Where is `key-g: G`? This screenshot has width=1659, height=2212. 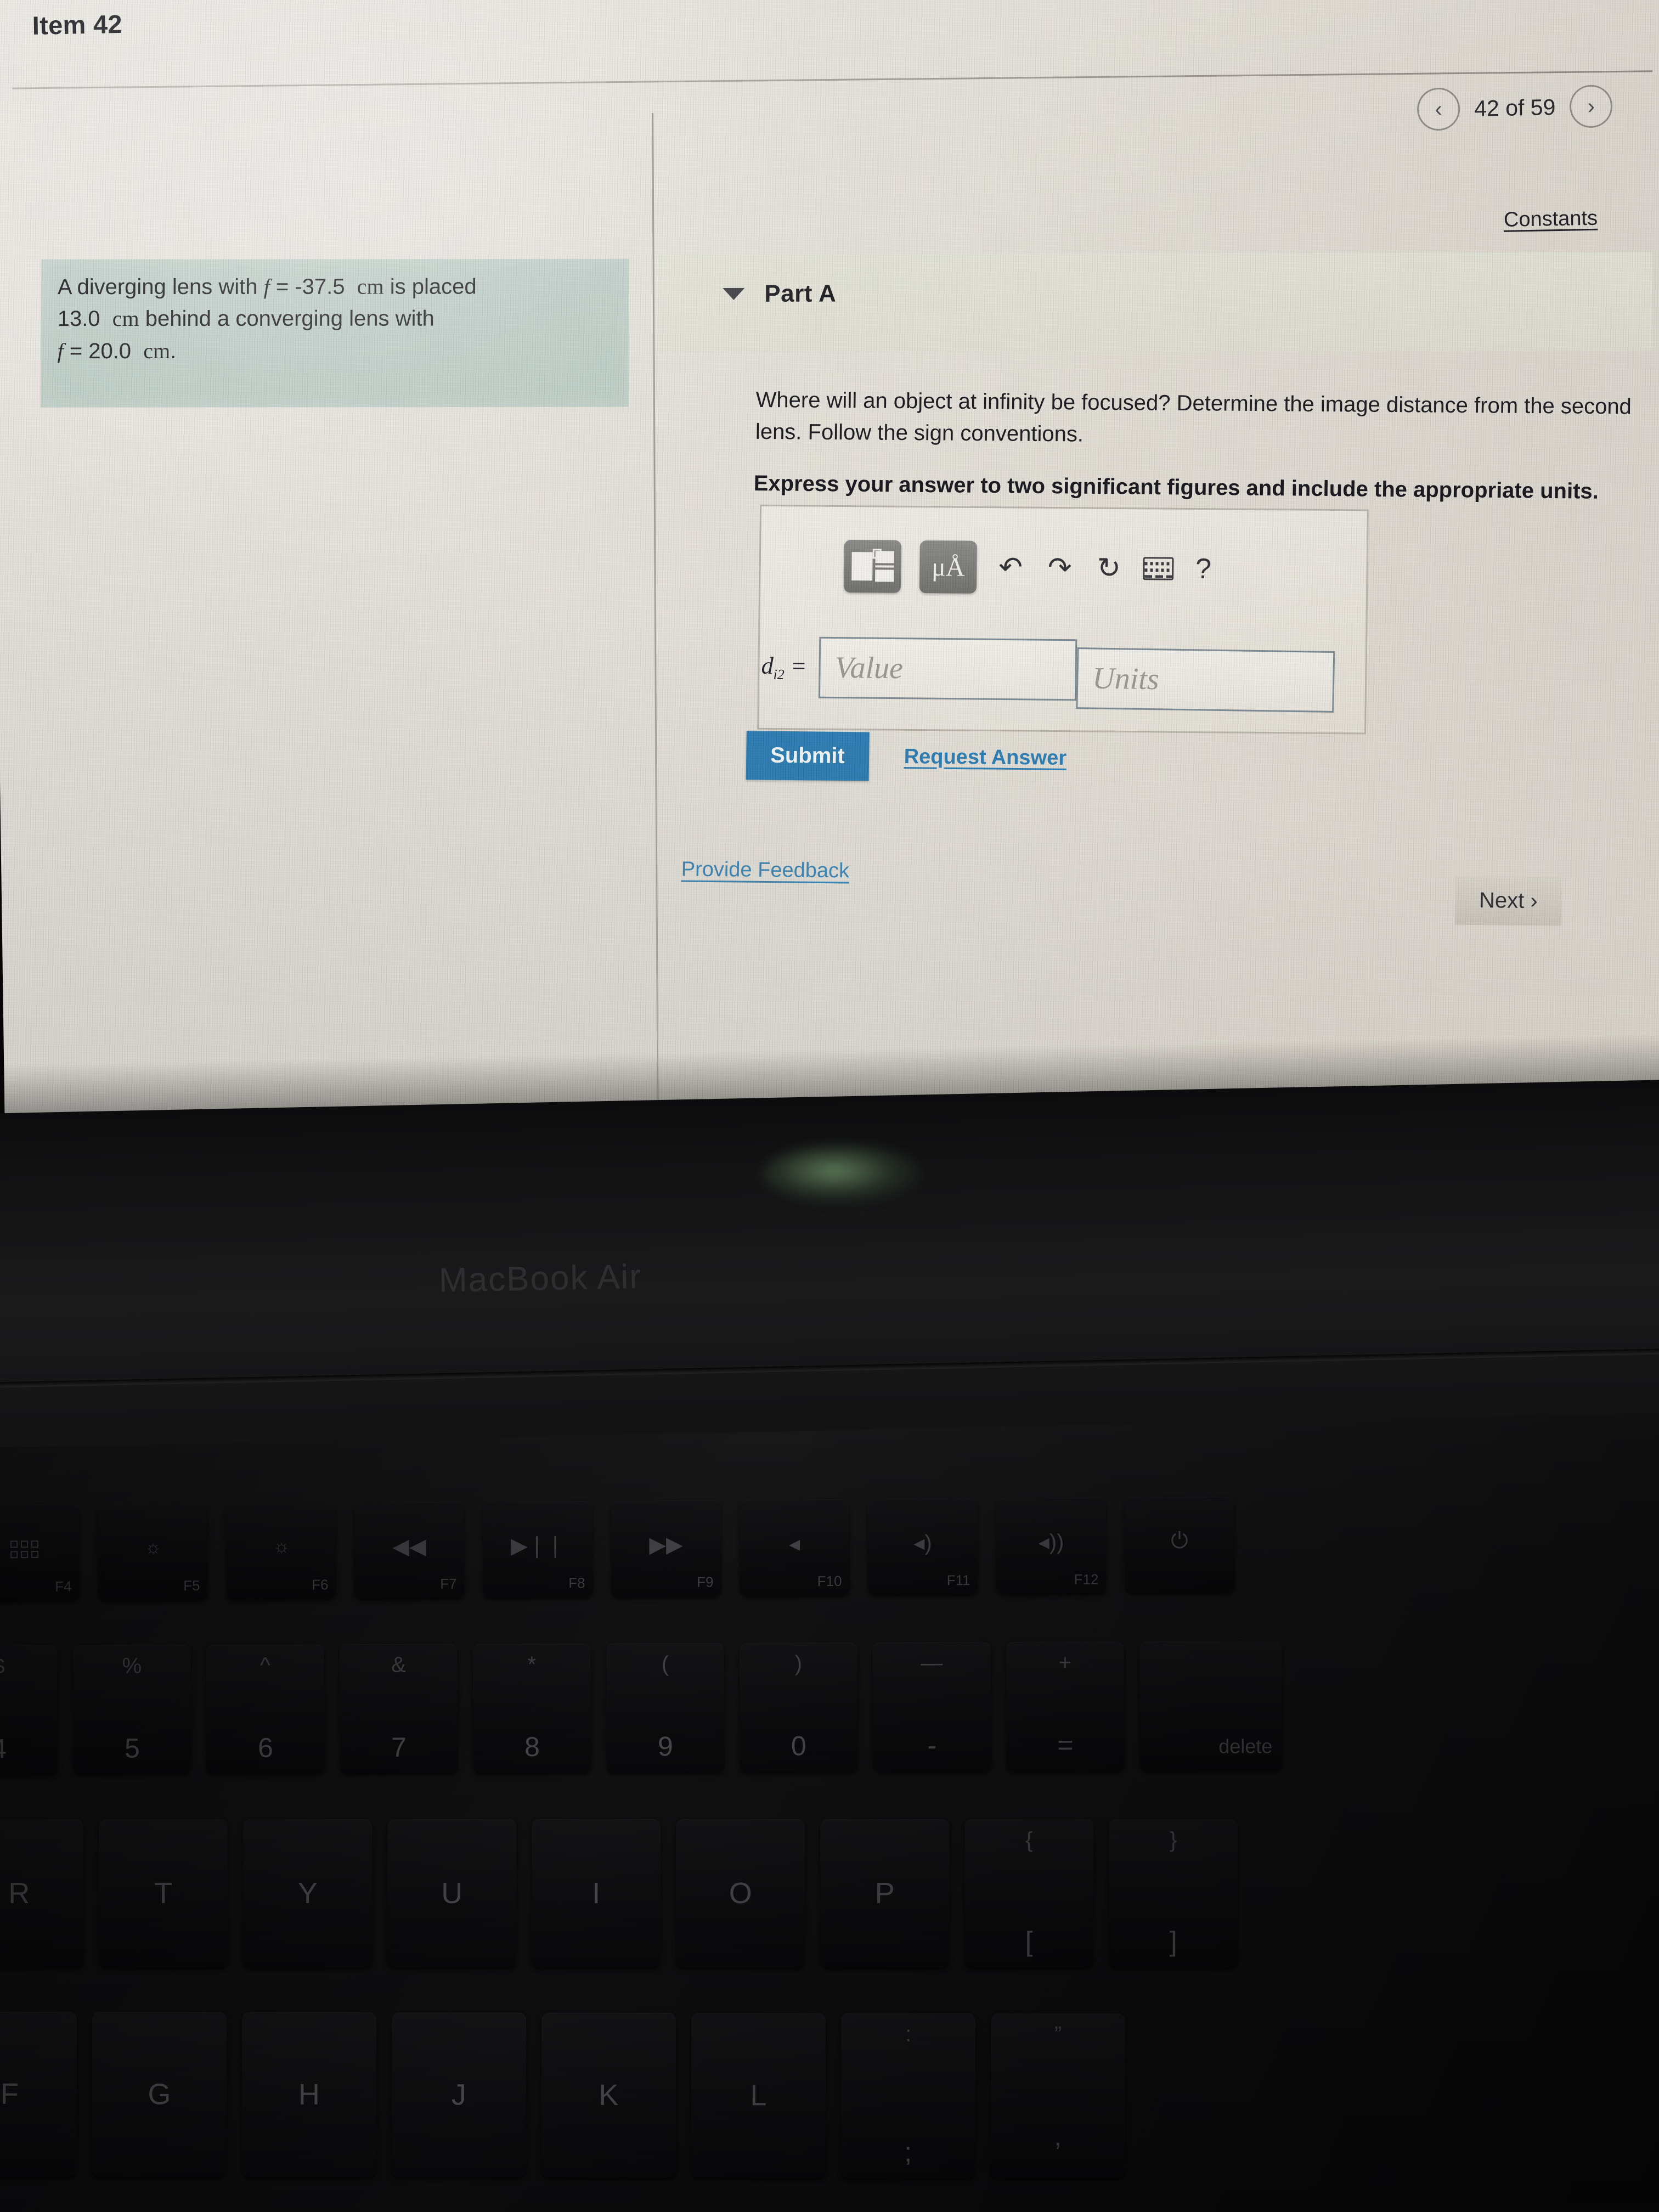 key-g: G is located at coordinates (159, 2094).